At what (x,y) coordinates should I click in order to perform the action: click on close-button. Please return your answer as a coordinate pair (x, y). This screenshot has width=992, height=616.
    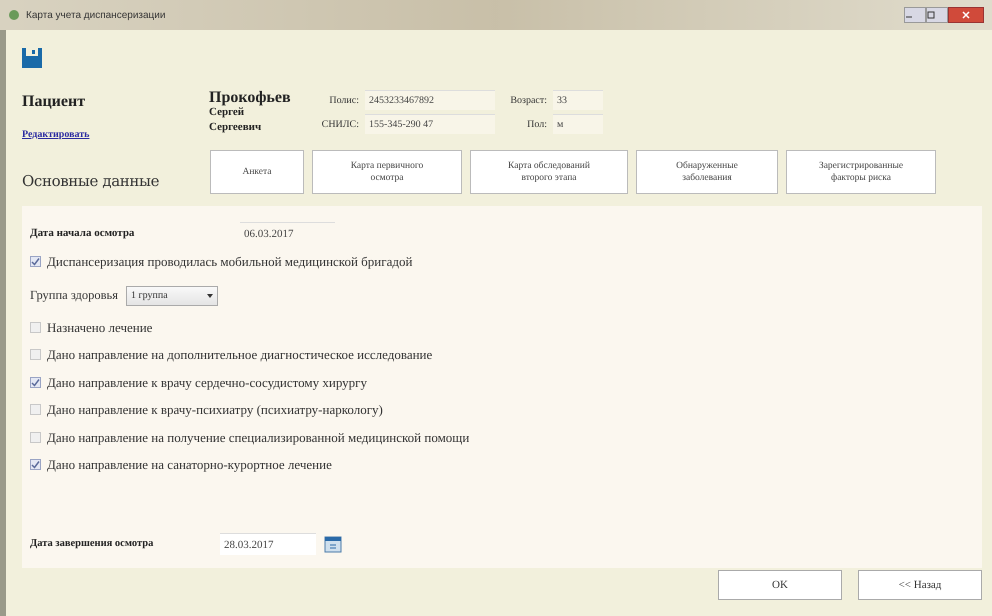
    Looking at the image, I should click on (966, 15).